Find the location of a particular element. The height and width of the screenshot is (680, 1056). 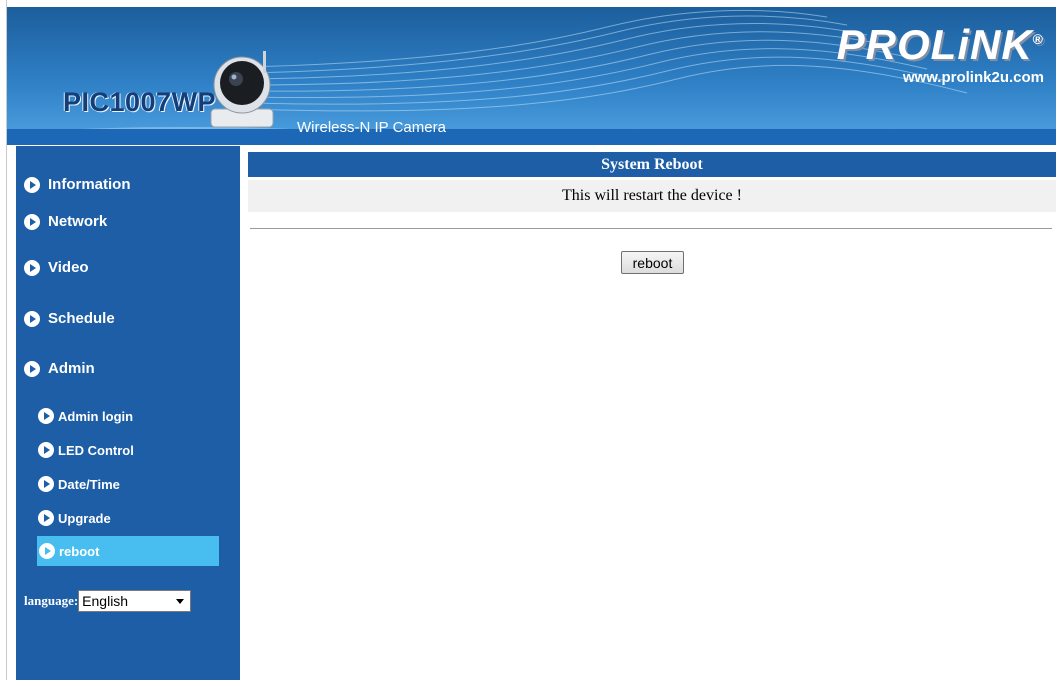

sidebar-item-video: Video is located at coordinates (56, 267).